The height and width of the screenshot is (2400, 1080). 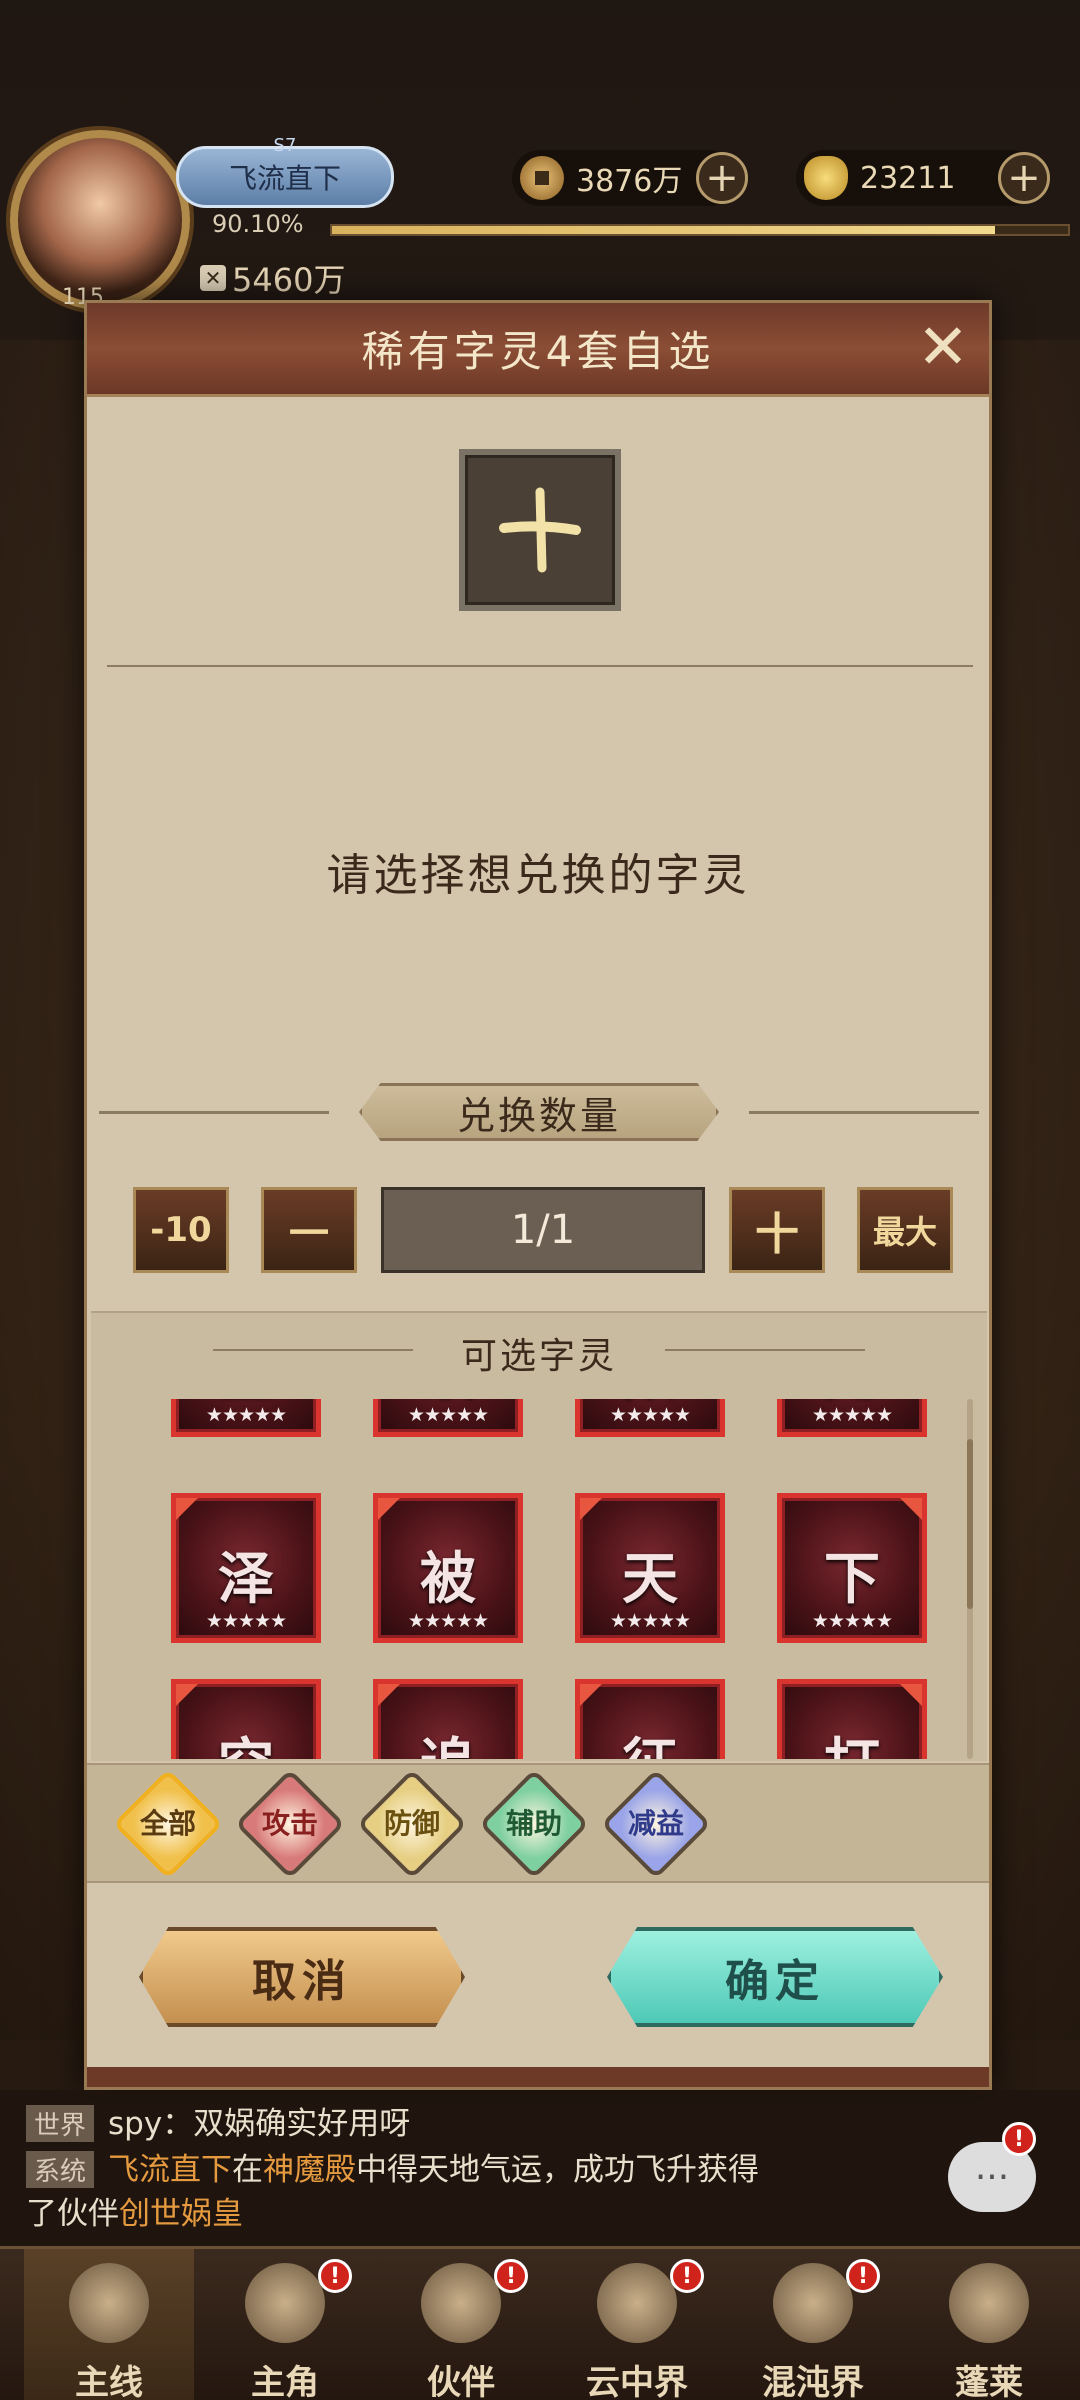 I want to click on ingot-counter: 23211 +, so click(x=923, y=178).